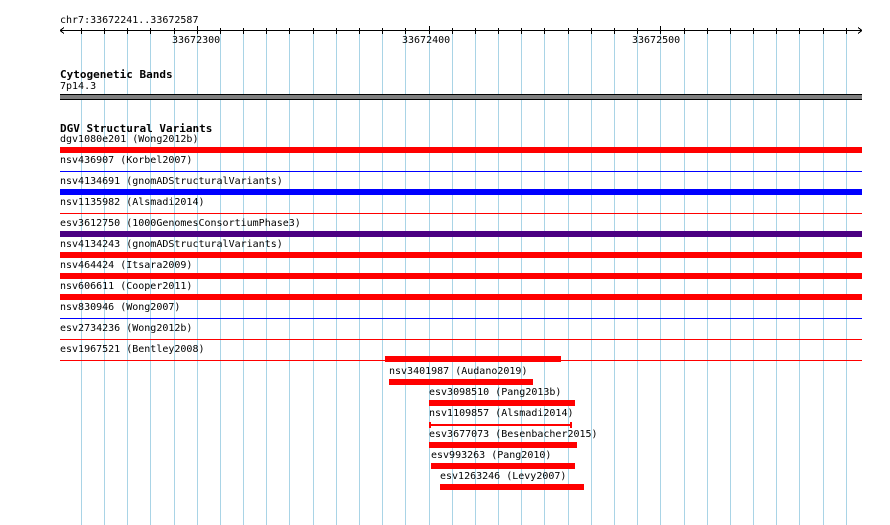 The height and width of the screenshot is (525, 890). Describe the element at coordinates (126, 160) in the screenshot. I see `variant-label: nsv436907 (Korbel2007)` at that location.